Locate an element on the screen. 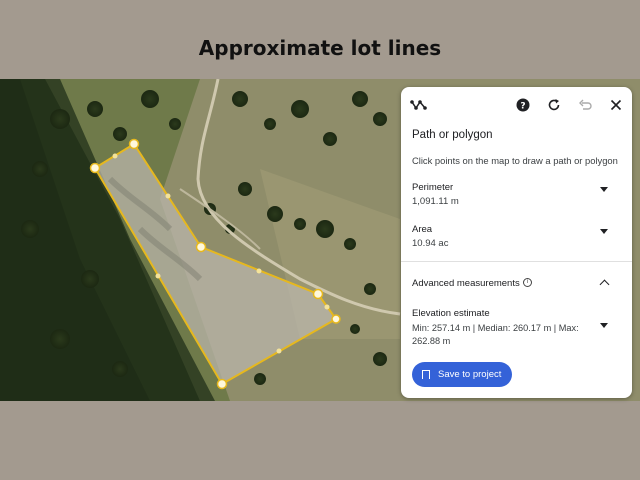  perimeter-row: Perimeter 1,091.11 m is located at coordinates (516, 197).